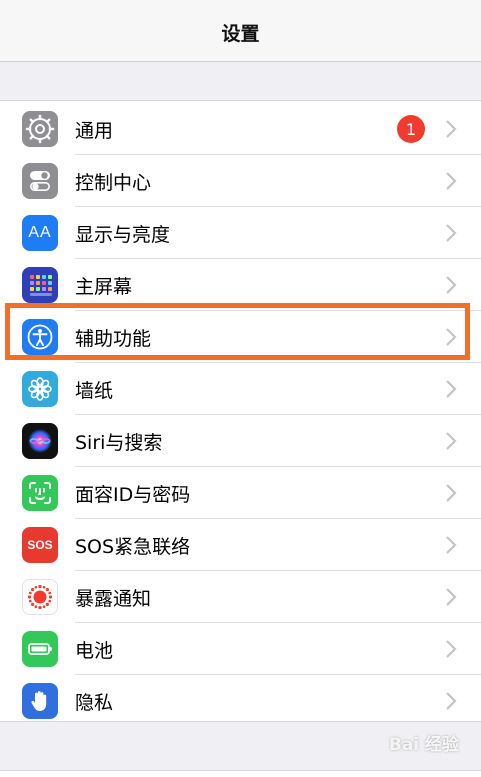 This screenshot has height=777, width=481. What do you see at coordinates (240, 337) in the screenshot?
I see `settings-item-accessibility: 辅助功能` at bounding box center [240, 337].